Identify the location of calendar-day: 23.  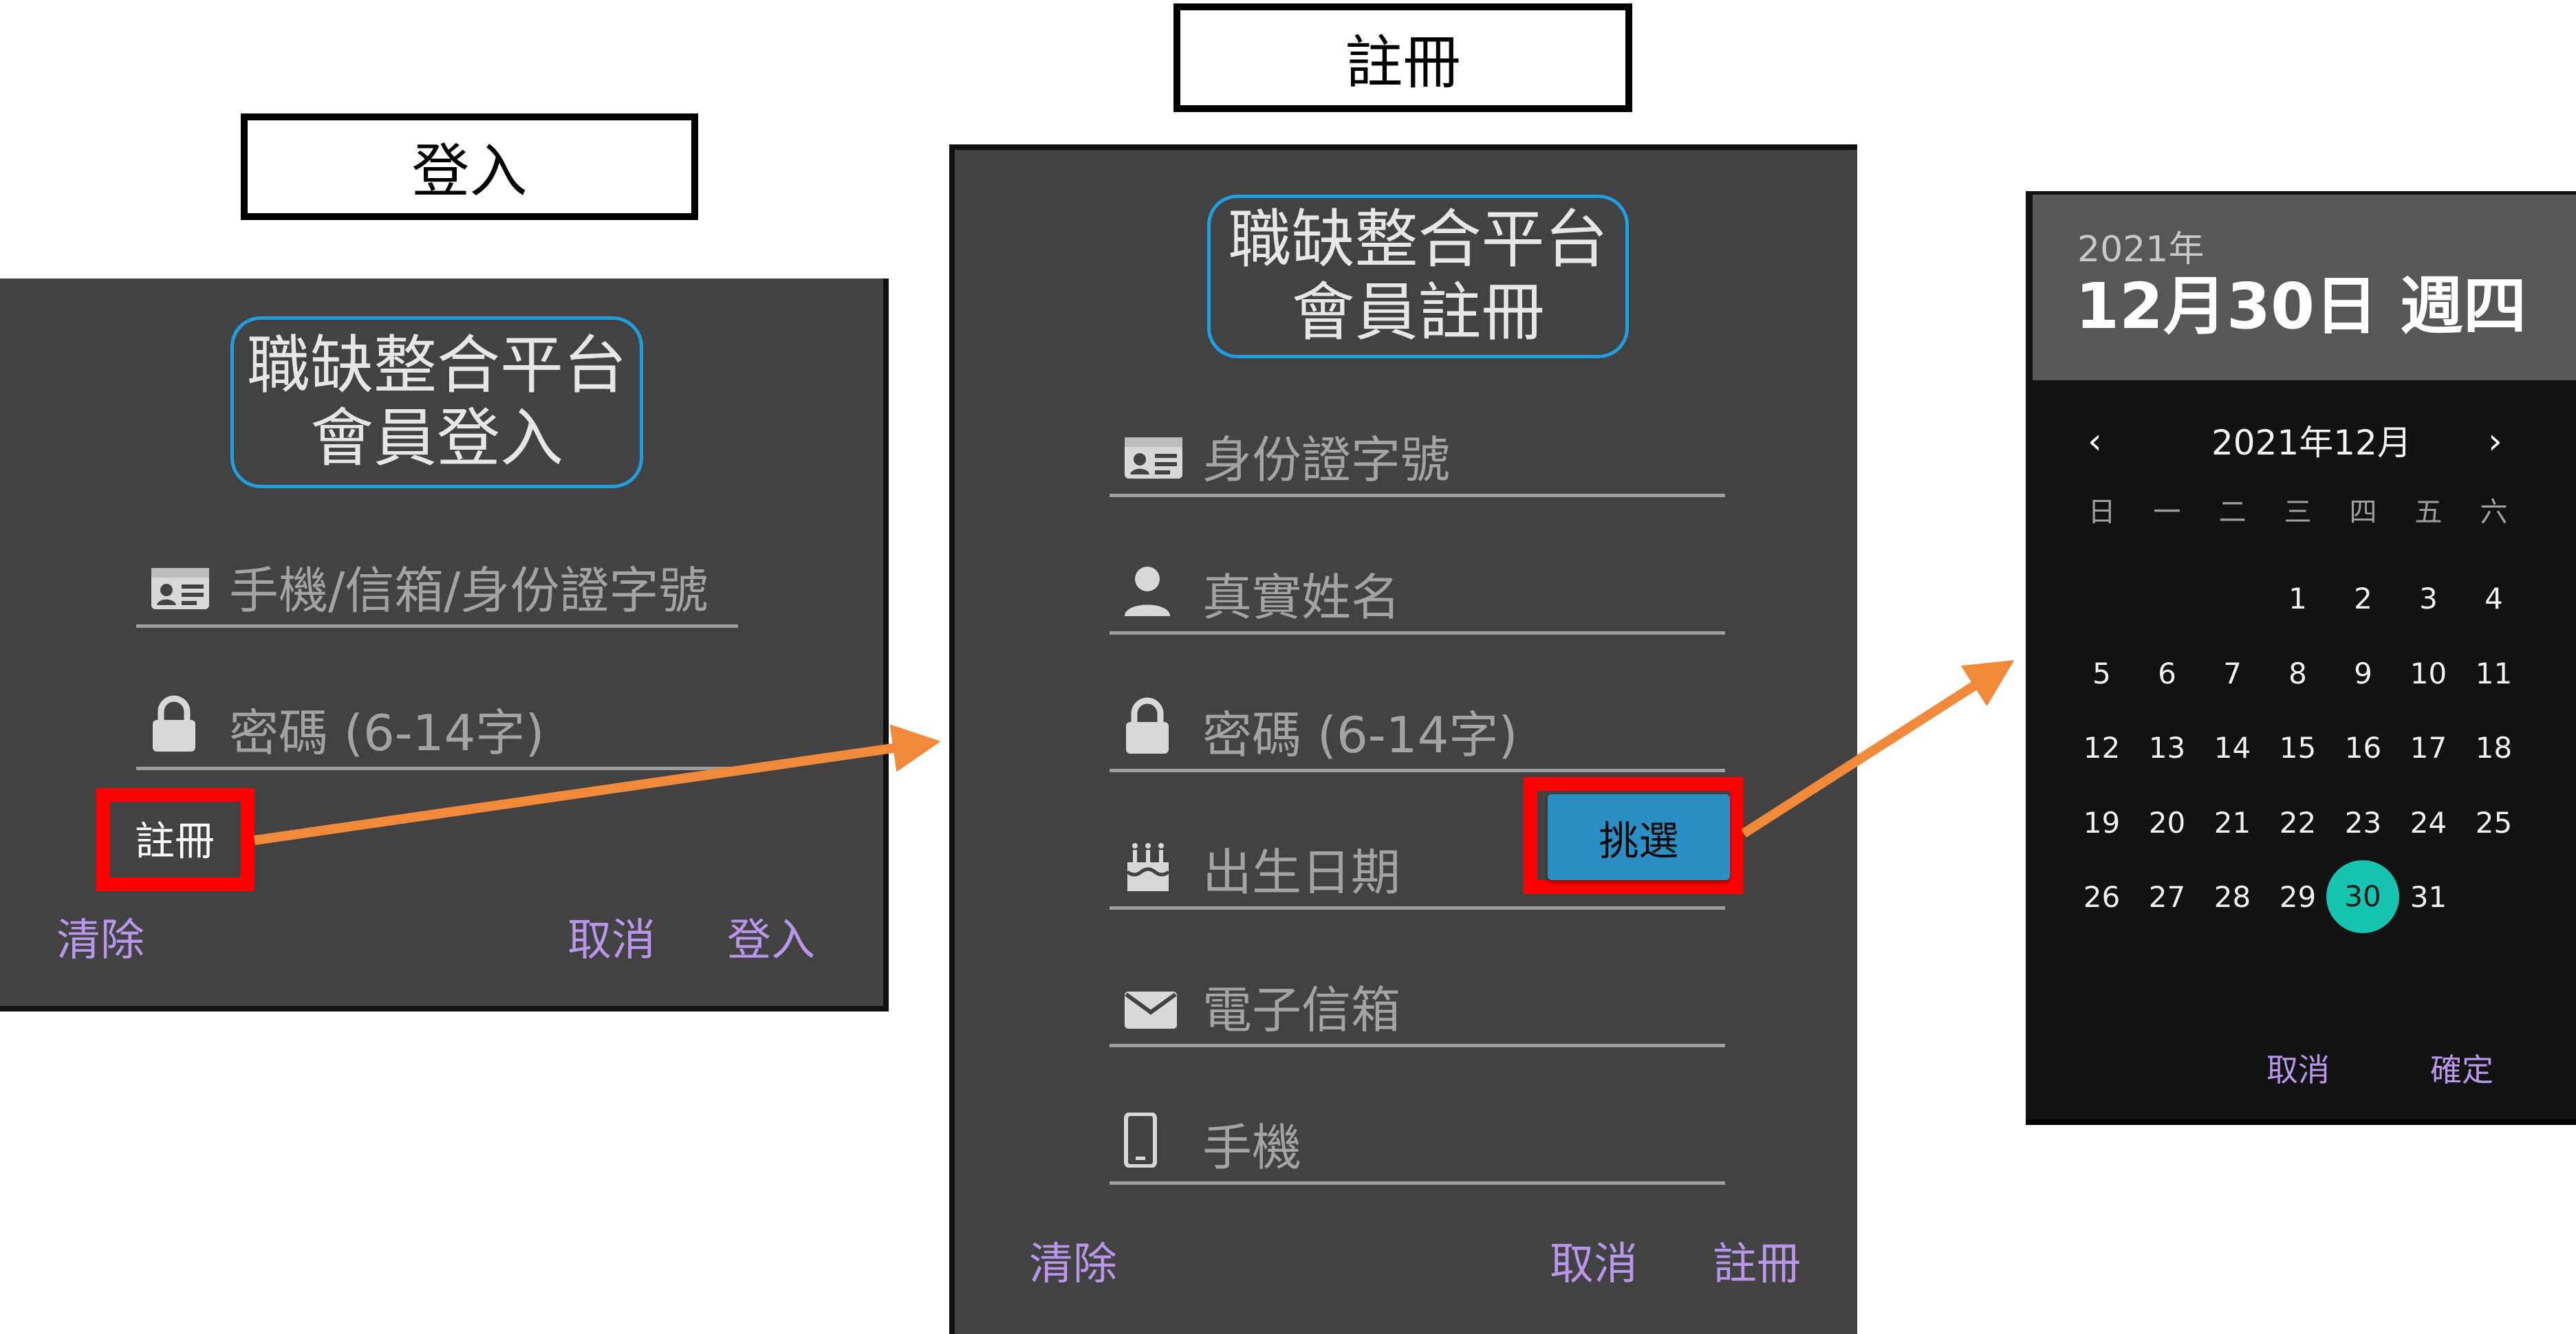
(2363, 822).